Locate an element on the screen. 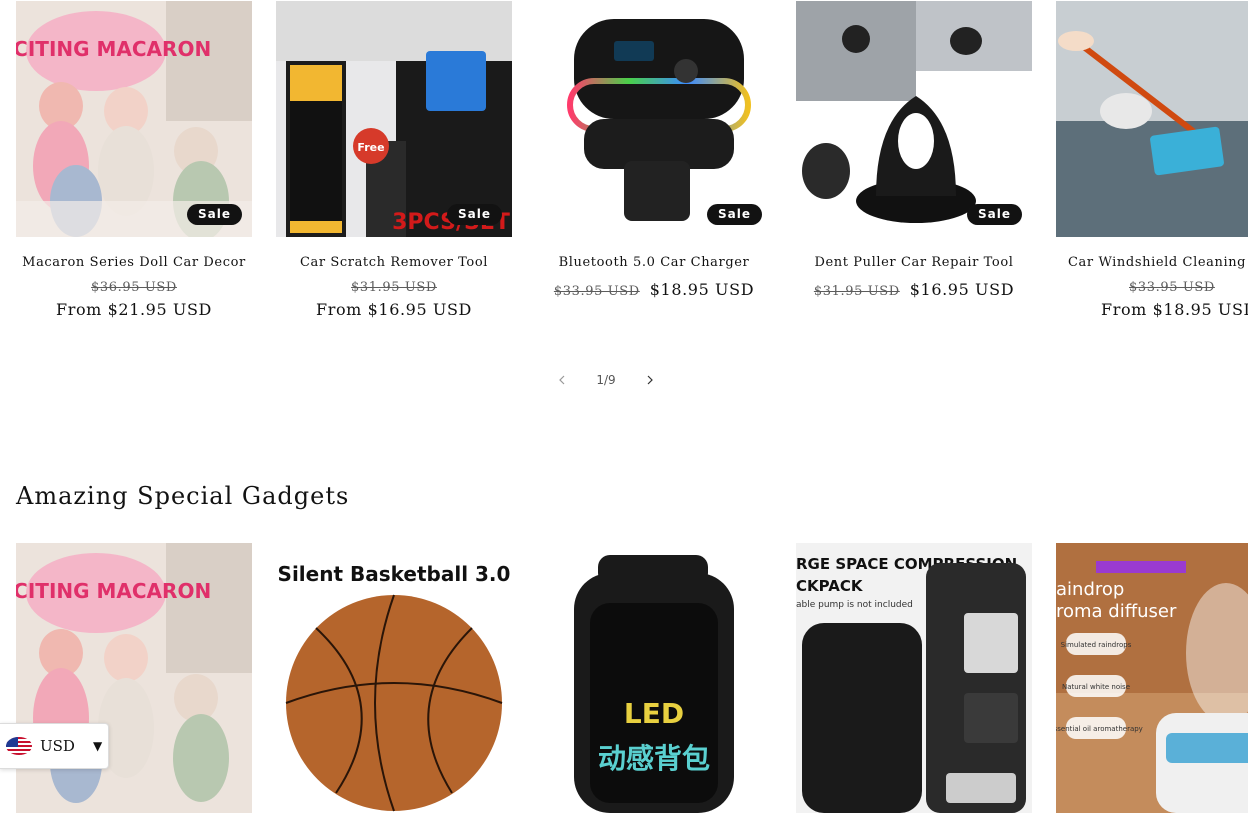 This screenshot has height=813, width=1248. us-flag-icon is located at coordinates (19, 746).